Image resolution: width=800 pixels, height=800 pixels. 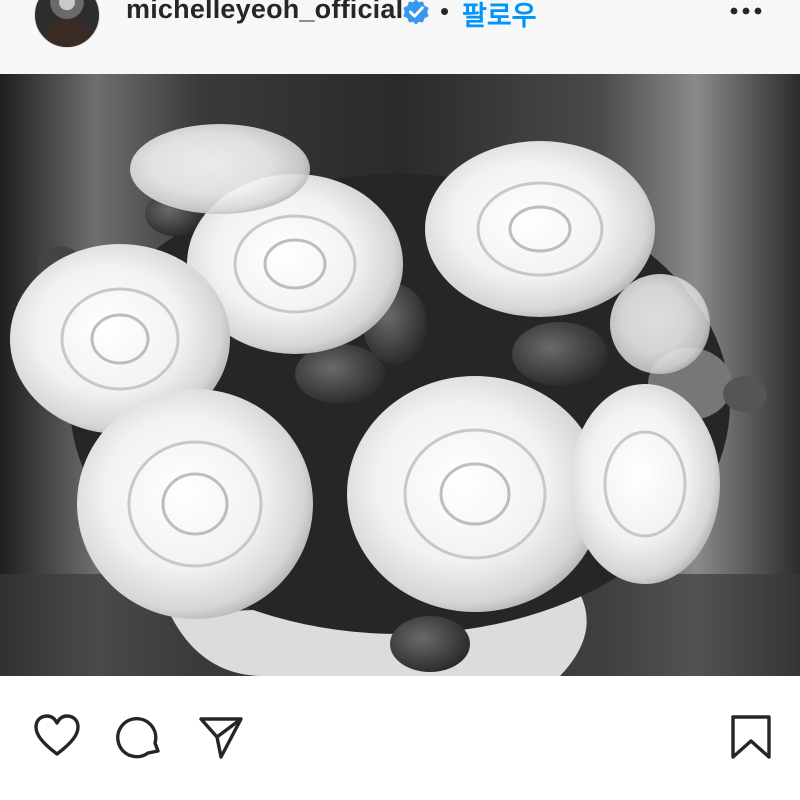 What do you see at coordinates (264, 12) in the screenshot?
I see `username-link: michelleyeoh_official` at bounding box center [264, 12].